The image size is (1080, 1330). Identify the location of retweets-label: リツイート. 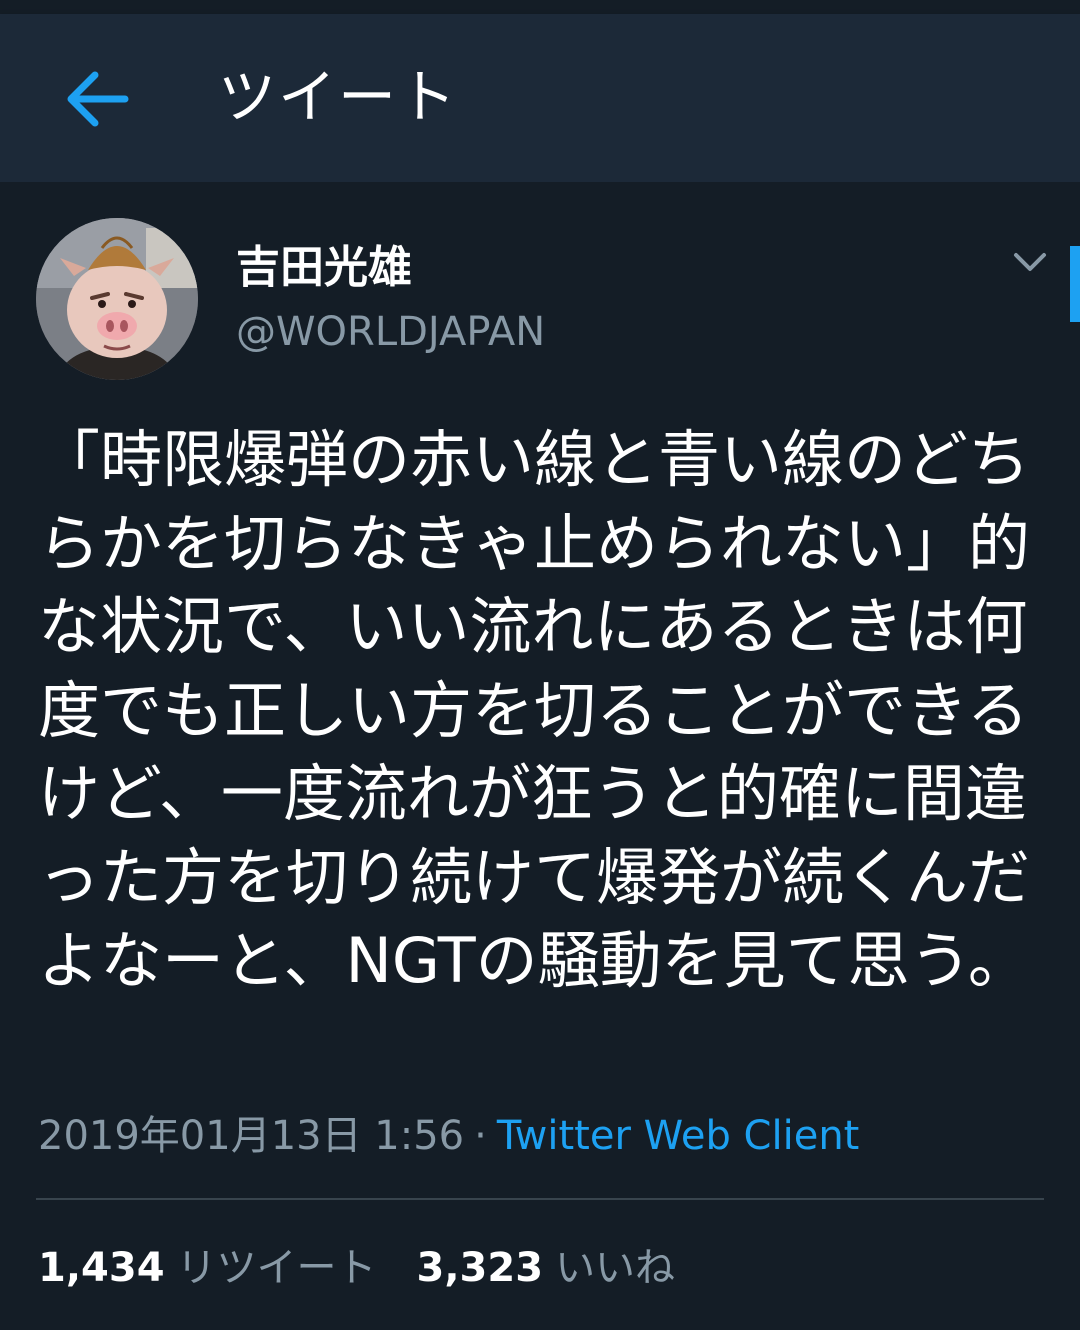
(276, 1268).